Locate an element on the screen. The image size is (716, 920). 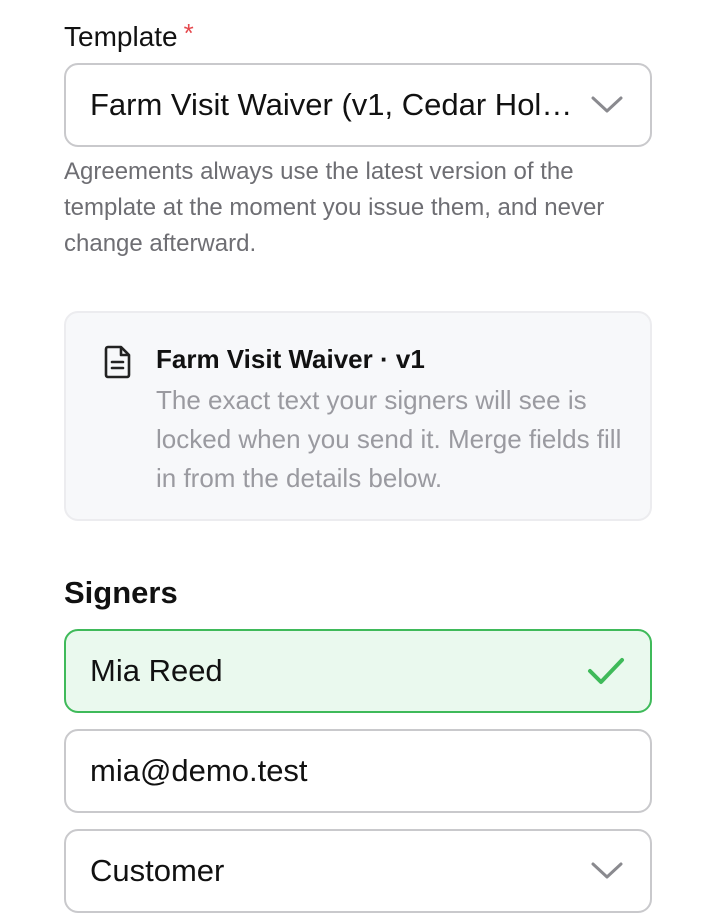
signer-name-value: Mia Reed is located at coordinates (156, 670).